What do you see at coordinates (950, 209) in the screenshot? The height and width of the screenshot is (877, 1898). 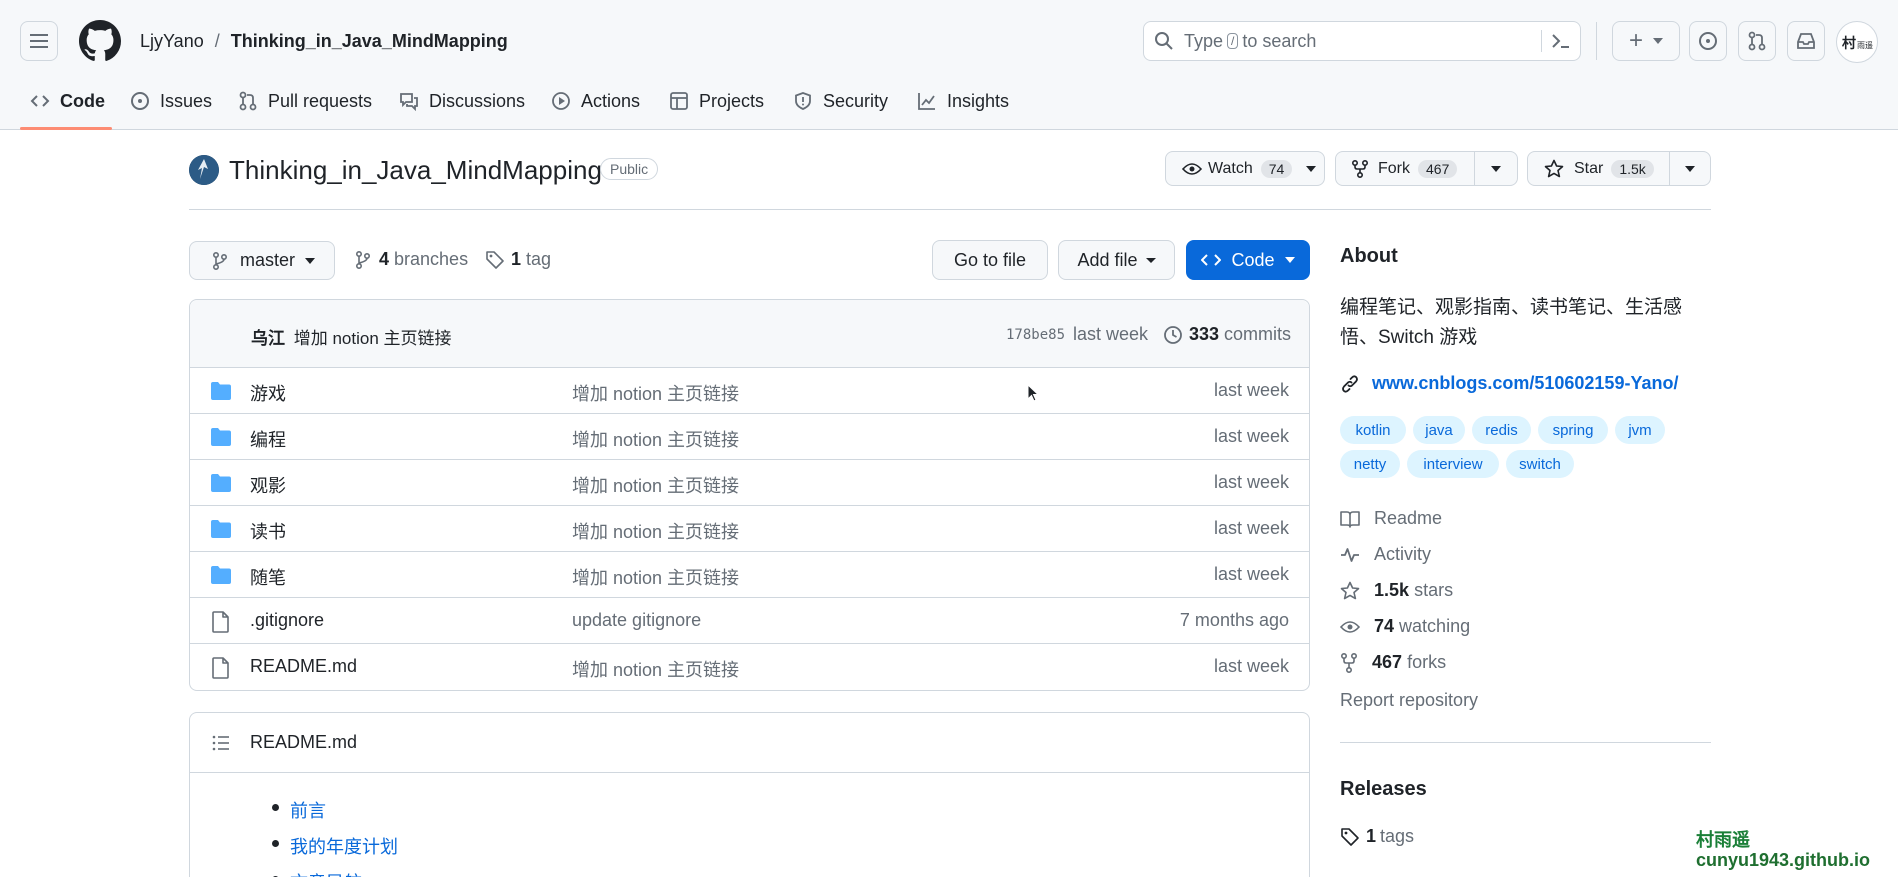 I see `repo-header-divider` at bounding box center [950, 209].